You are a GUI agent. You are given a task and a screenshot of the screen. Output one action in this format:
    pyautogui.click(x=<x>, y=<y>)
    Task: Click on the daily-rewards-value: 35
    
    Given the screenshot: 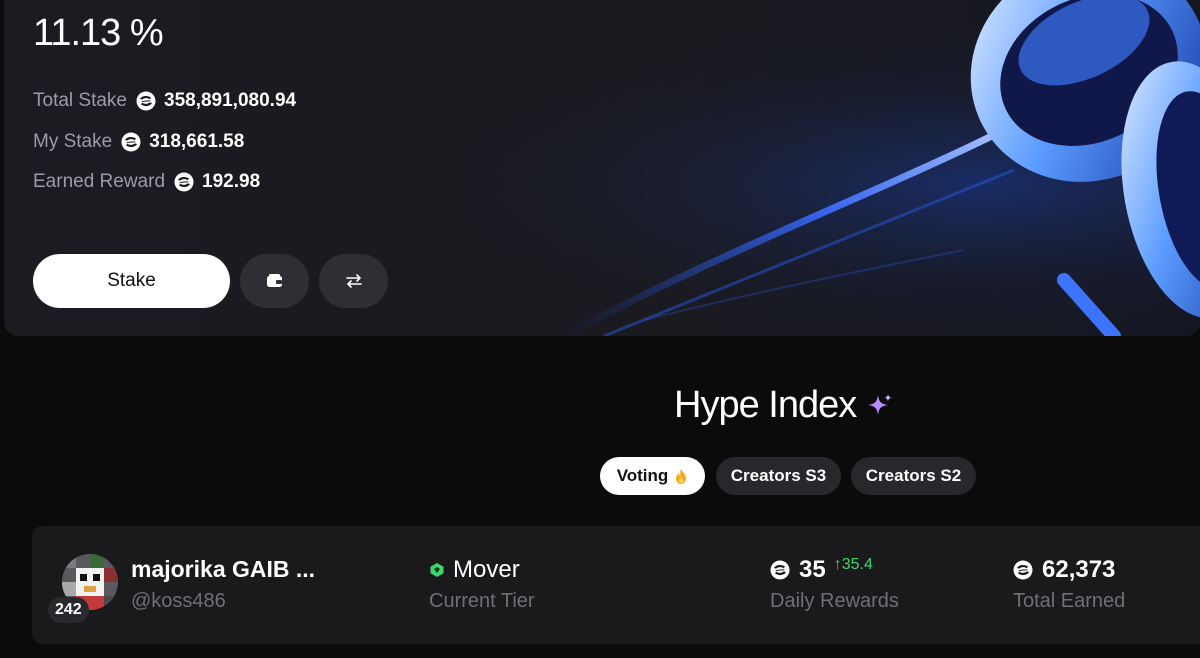 What is the action you would take?
    pyautogui.click(x=812, y=569)
    